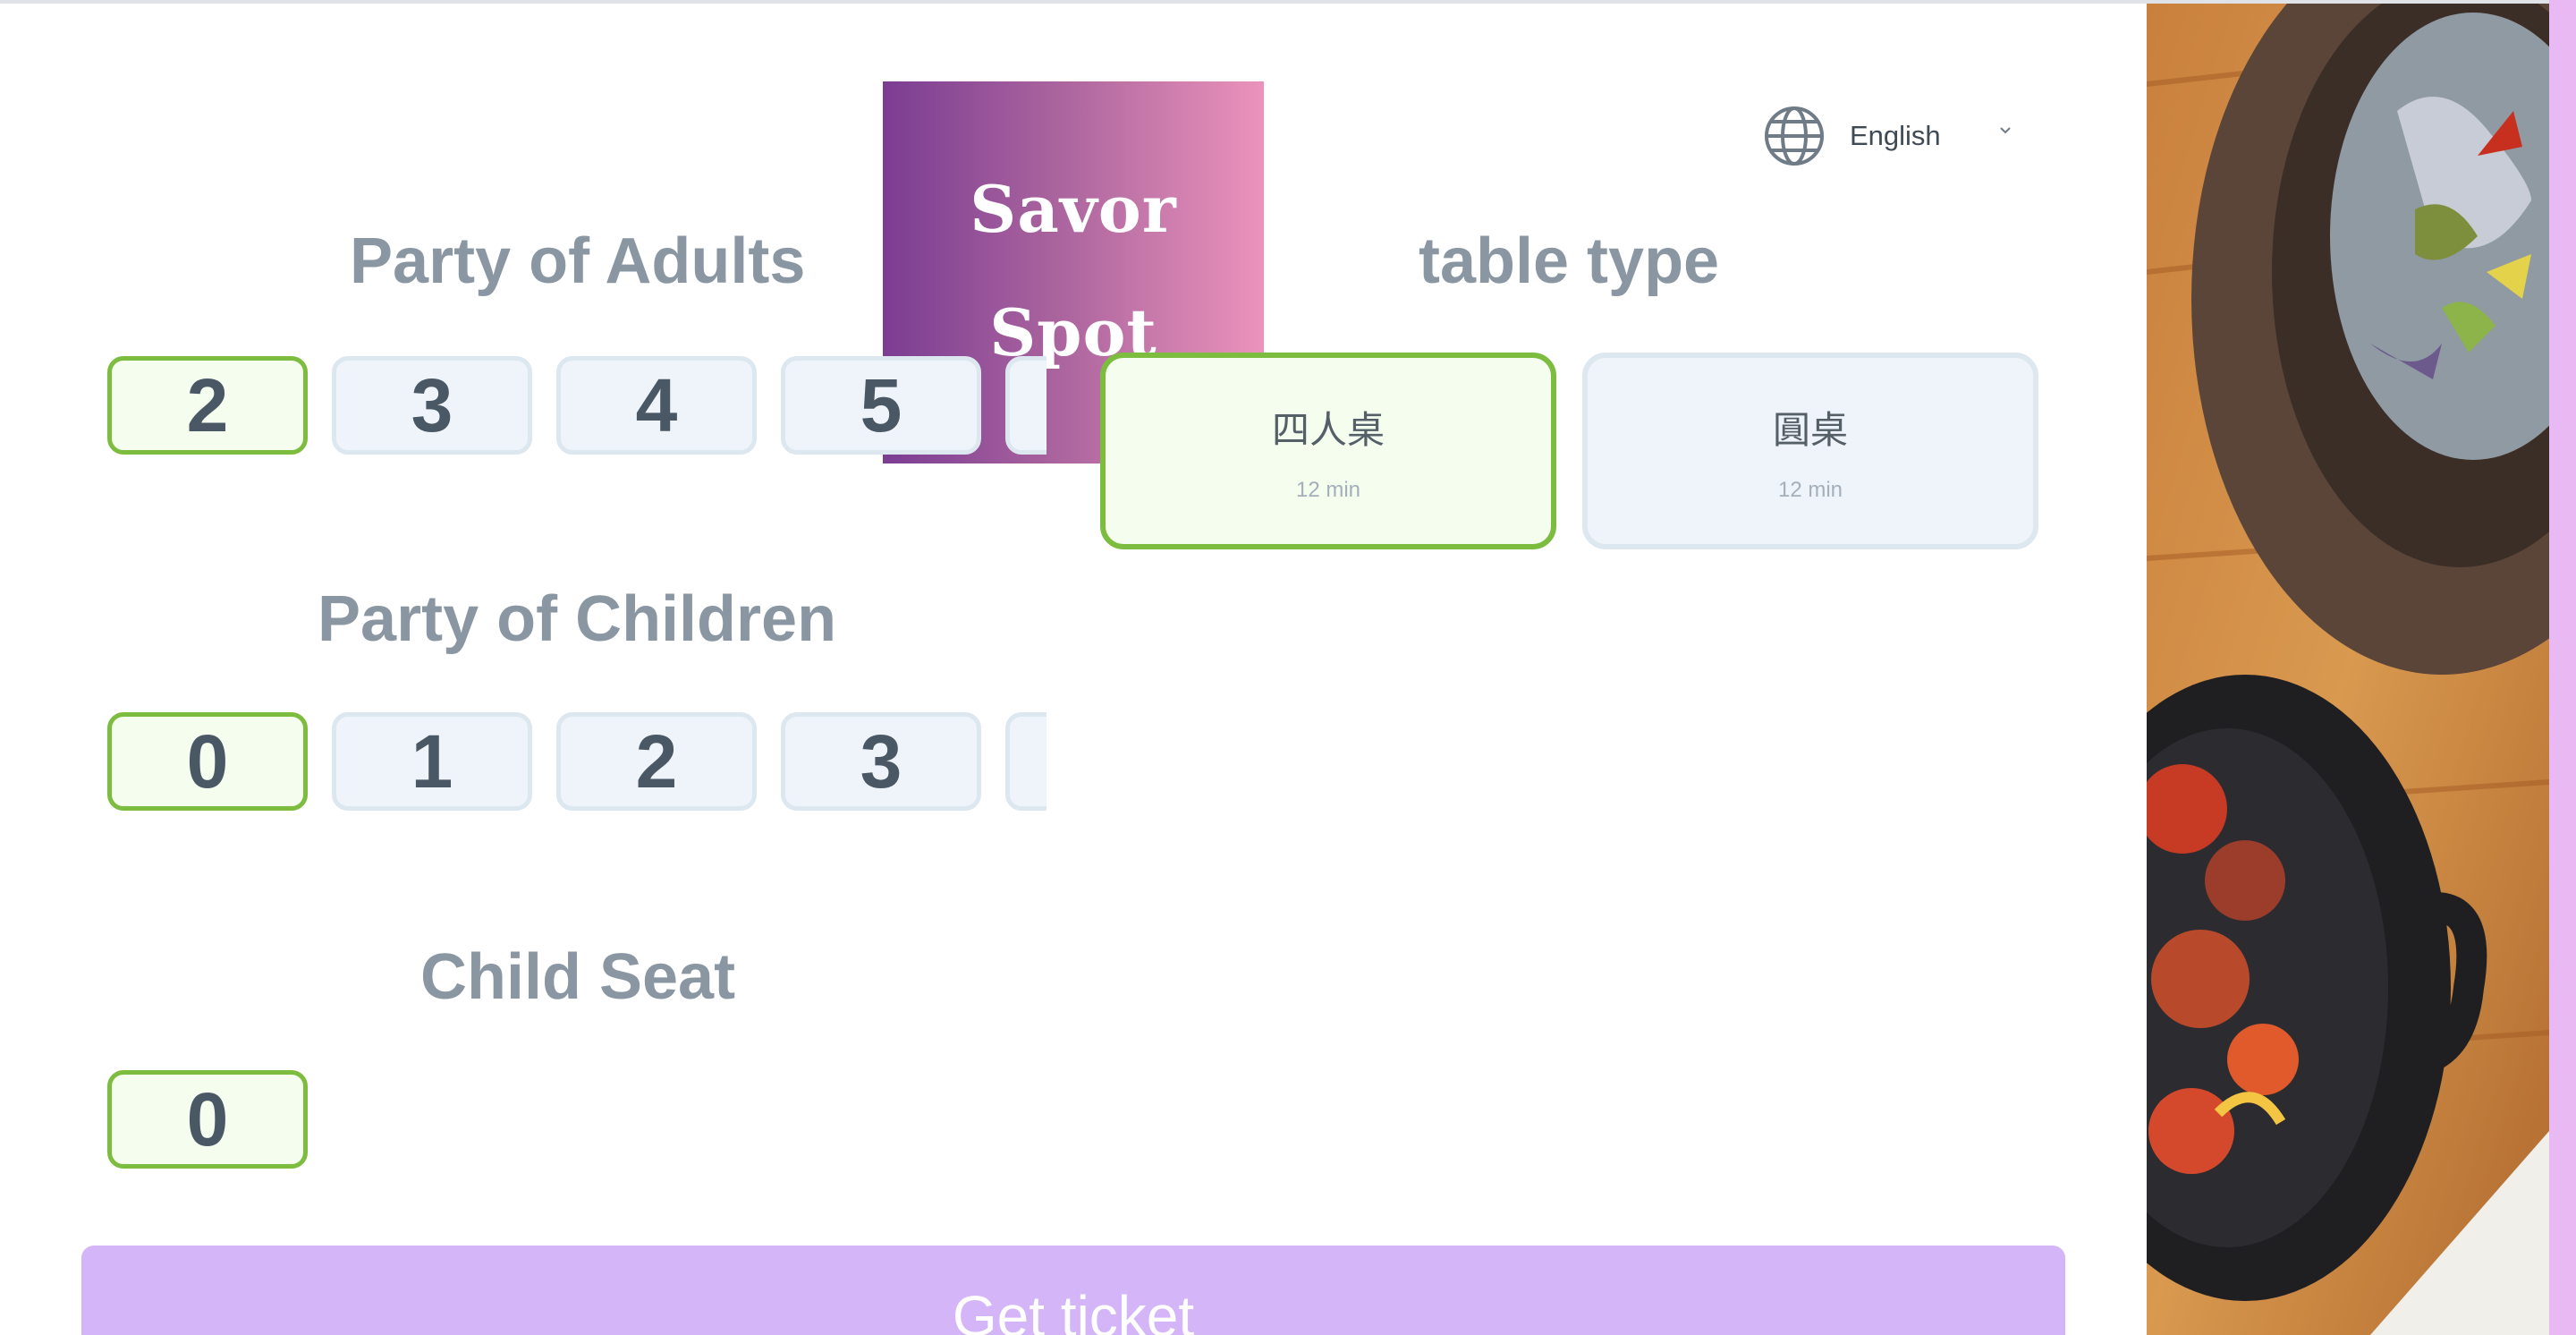 The width and height of the screenshot is (2576, 1335). I want to click on adults-option-5: 5, so click(881, 405).